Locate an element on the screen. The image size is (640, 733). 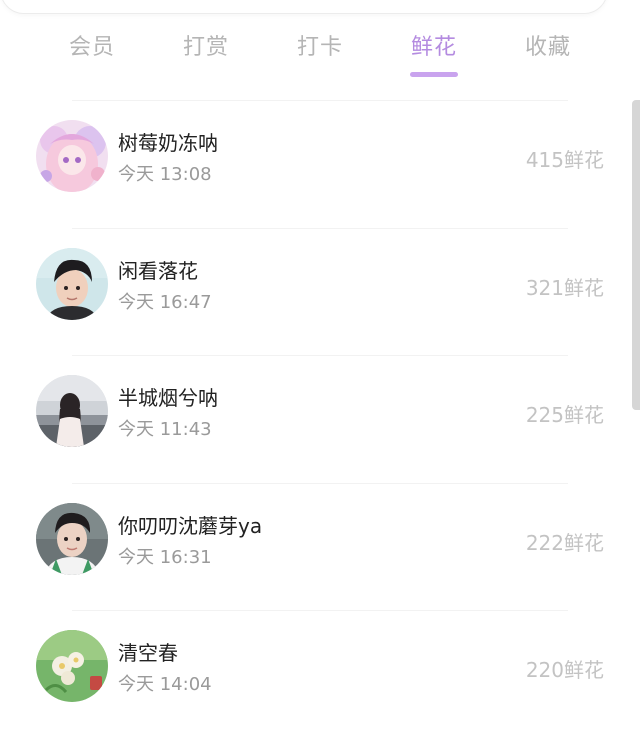
scrollbar is located at coordinates (636, 255).